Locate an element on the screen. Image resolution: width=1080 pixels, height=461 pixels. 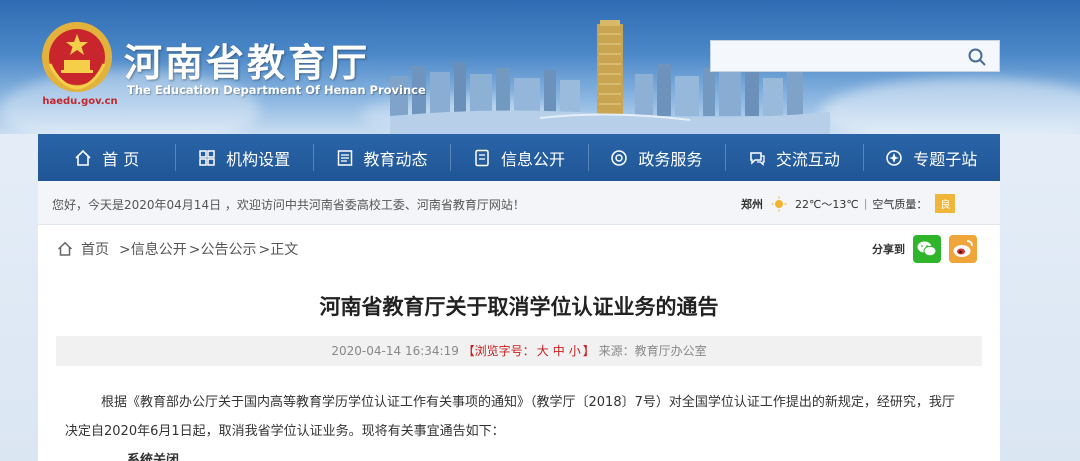
font-size-prefix: 【浏览字号： is located at coordinates (498, 351).